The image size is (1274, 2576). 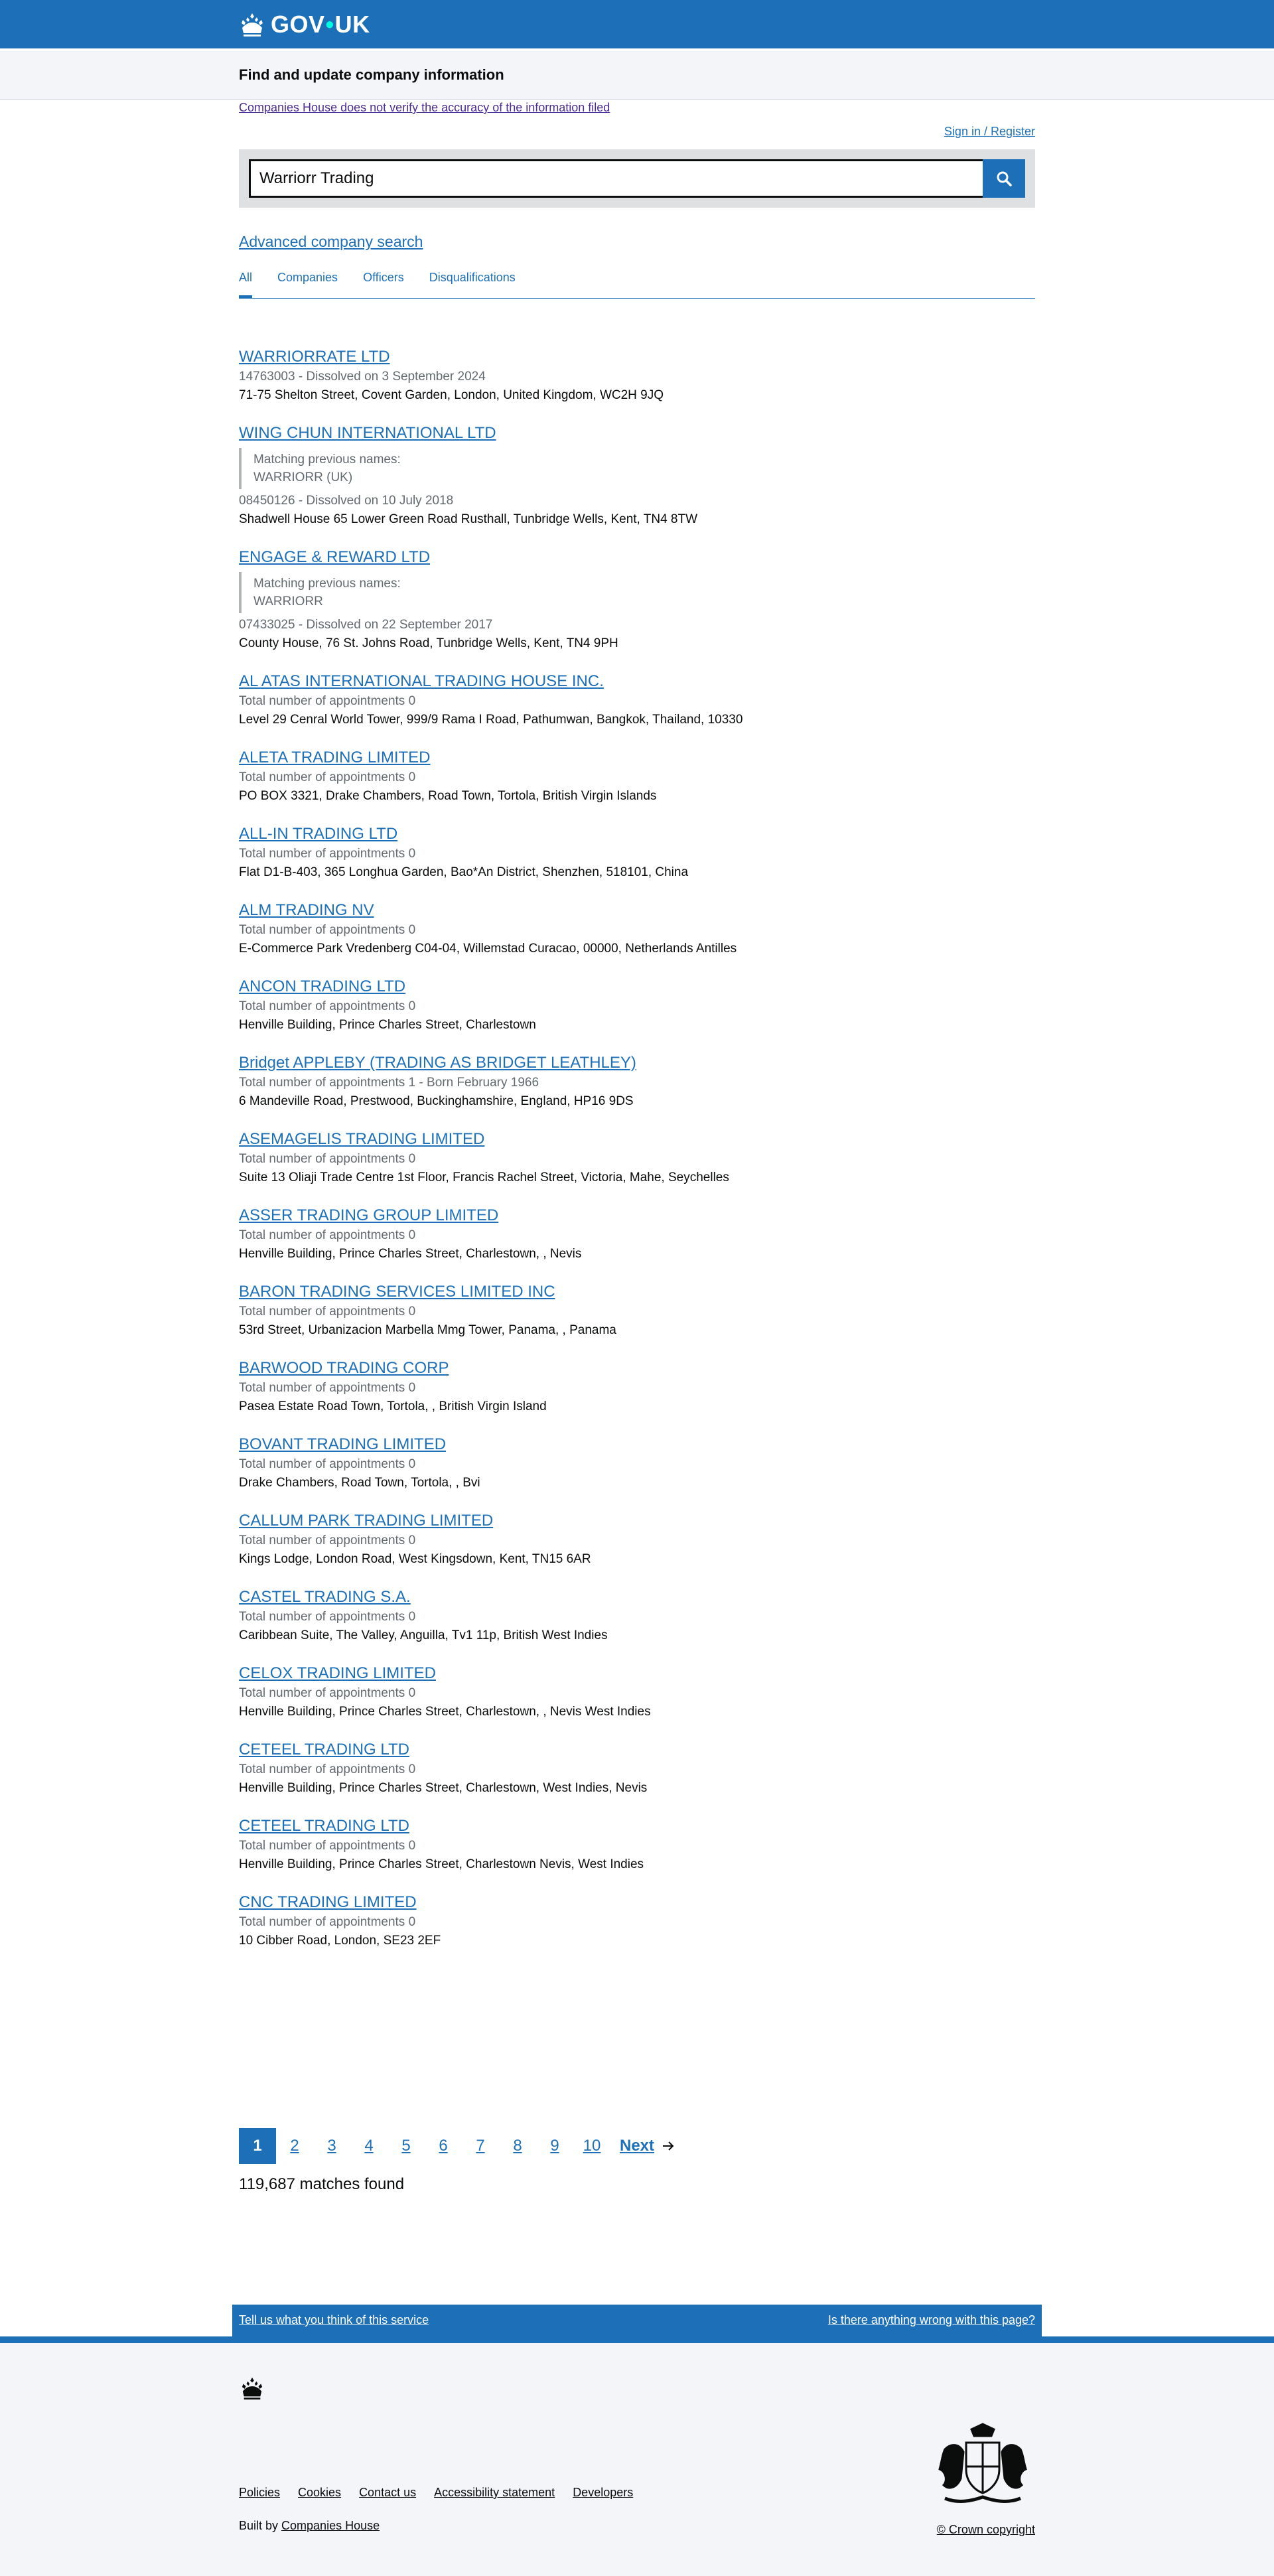 What do you see at coordinates (388, 2493) in the screenshot?
I see `footer-link-contact: Contact us` at bounding box center [388, 2493].